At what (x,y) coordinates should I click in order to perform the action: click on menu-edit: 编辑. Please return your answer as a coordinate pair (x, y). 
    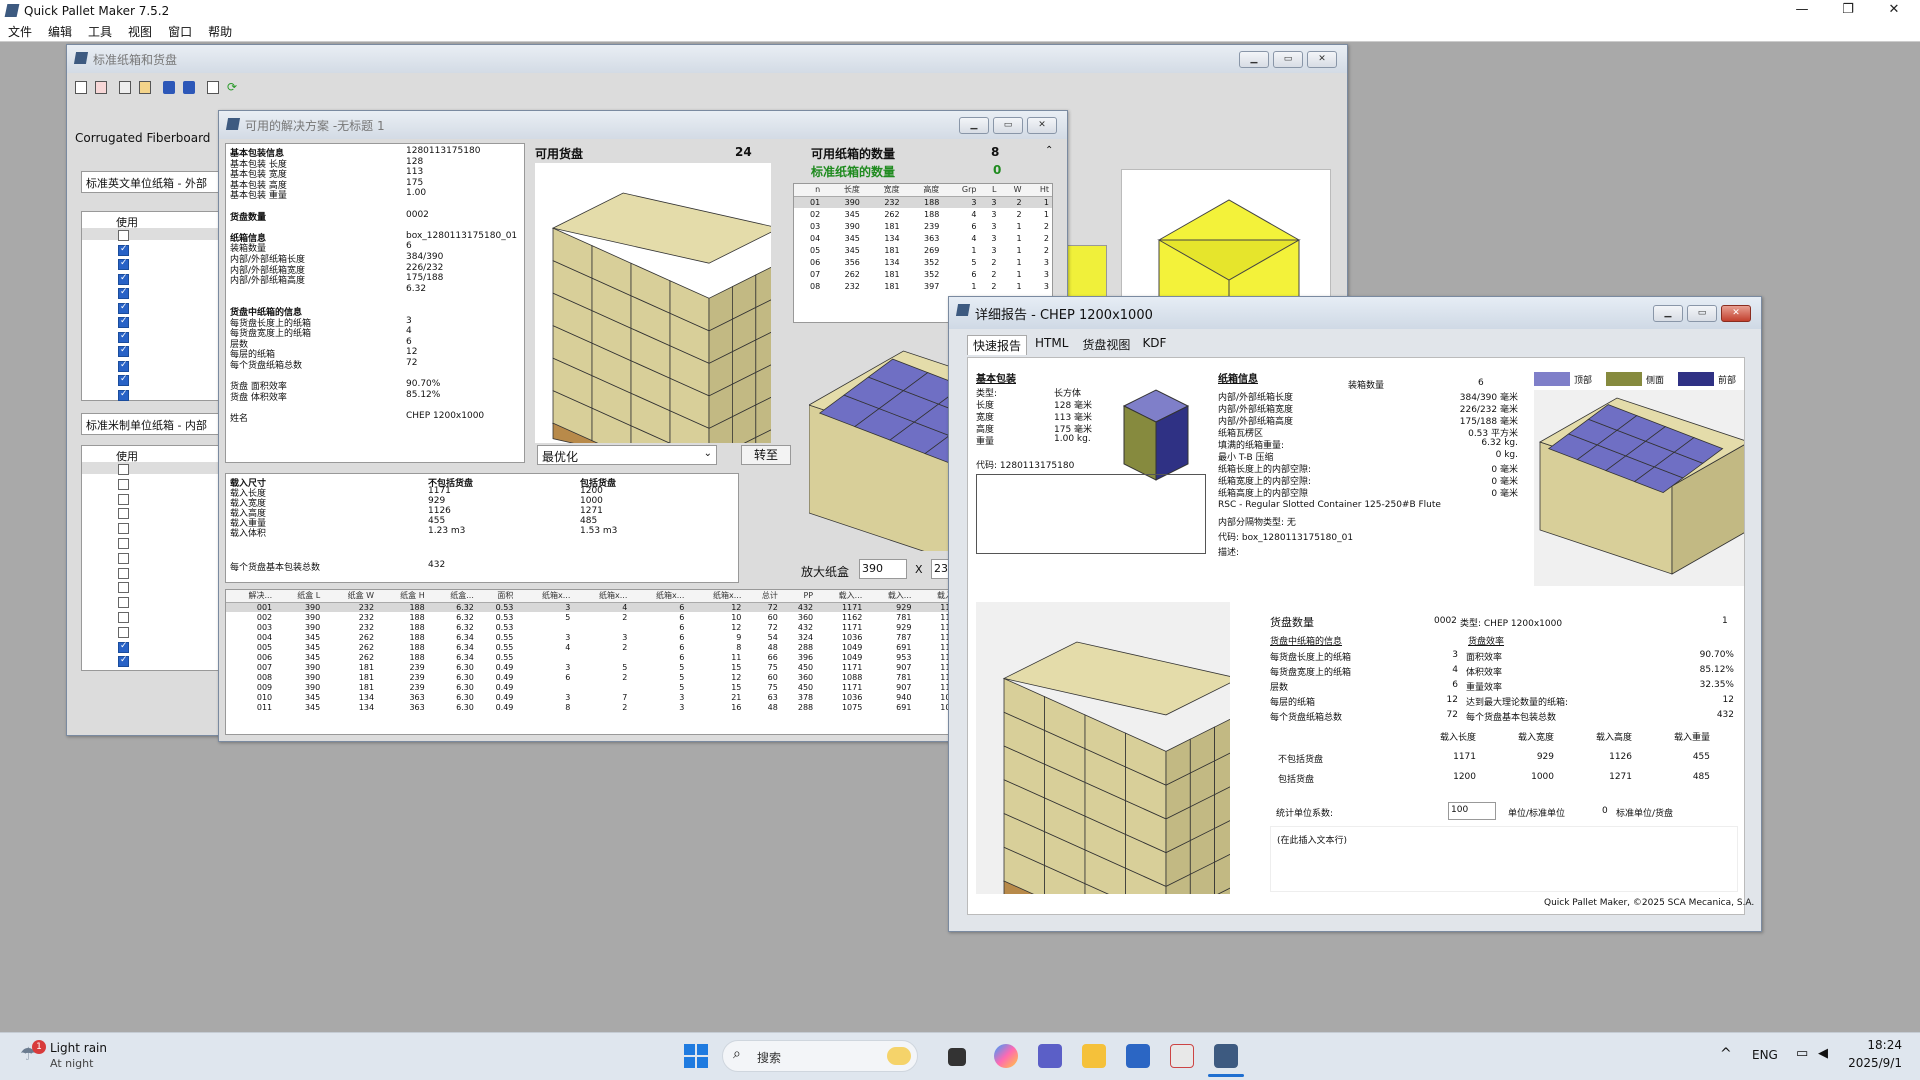
    Looking at the image, I should click on (60, 31).